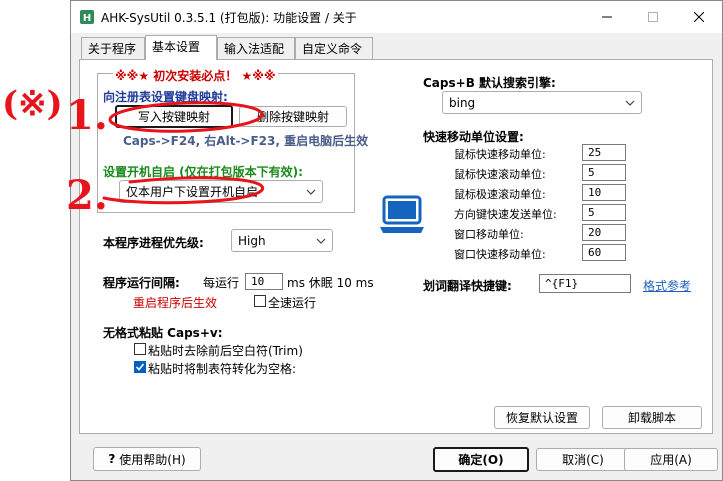 This screenshot has height=481, width=723. What do you see at coordinates (181, 47) in the screenshot?
I see `tab-basic-settings: 基本设置` at bounding box center [181, 47].